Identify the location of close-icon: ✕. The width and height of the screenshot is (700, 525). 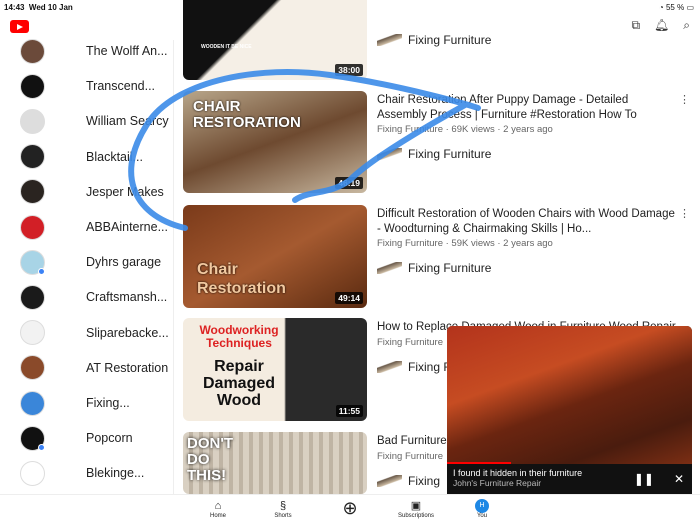
(679, 479).